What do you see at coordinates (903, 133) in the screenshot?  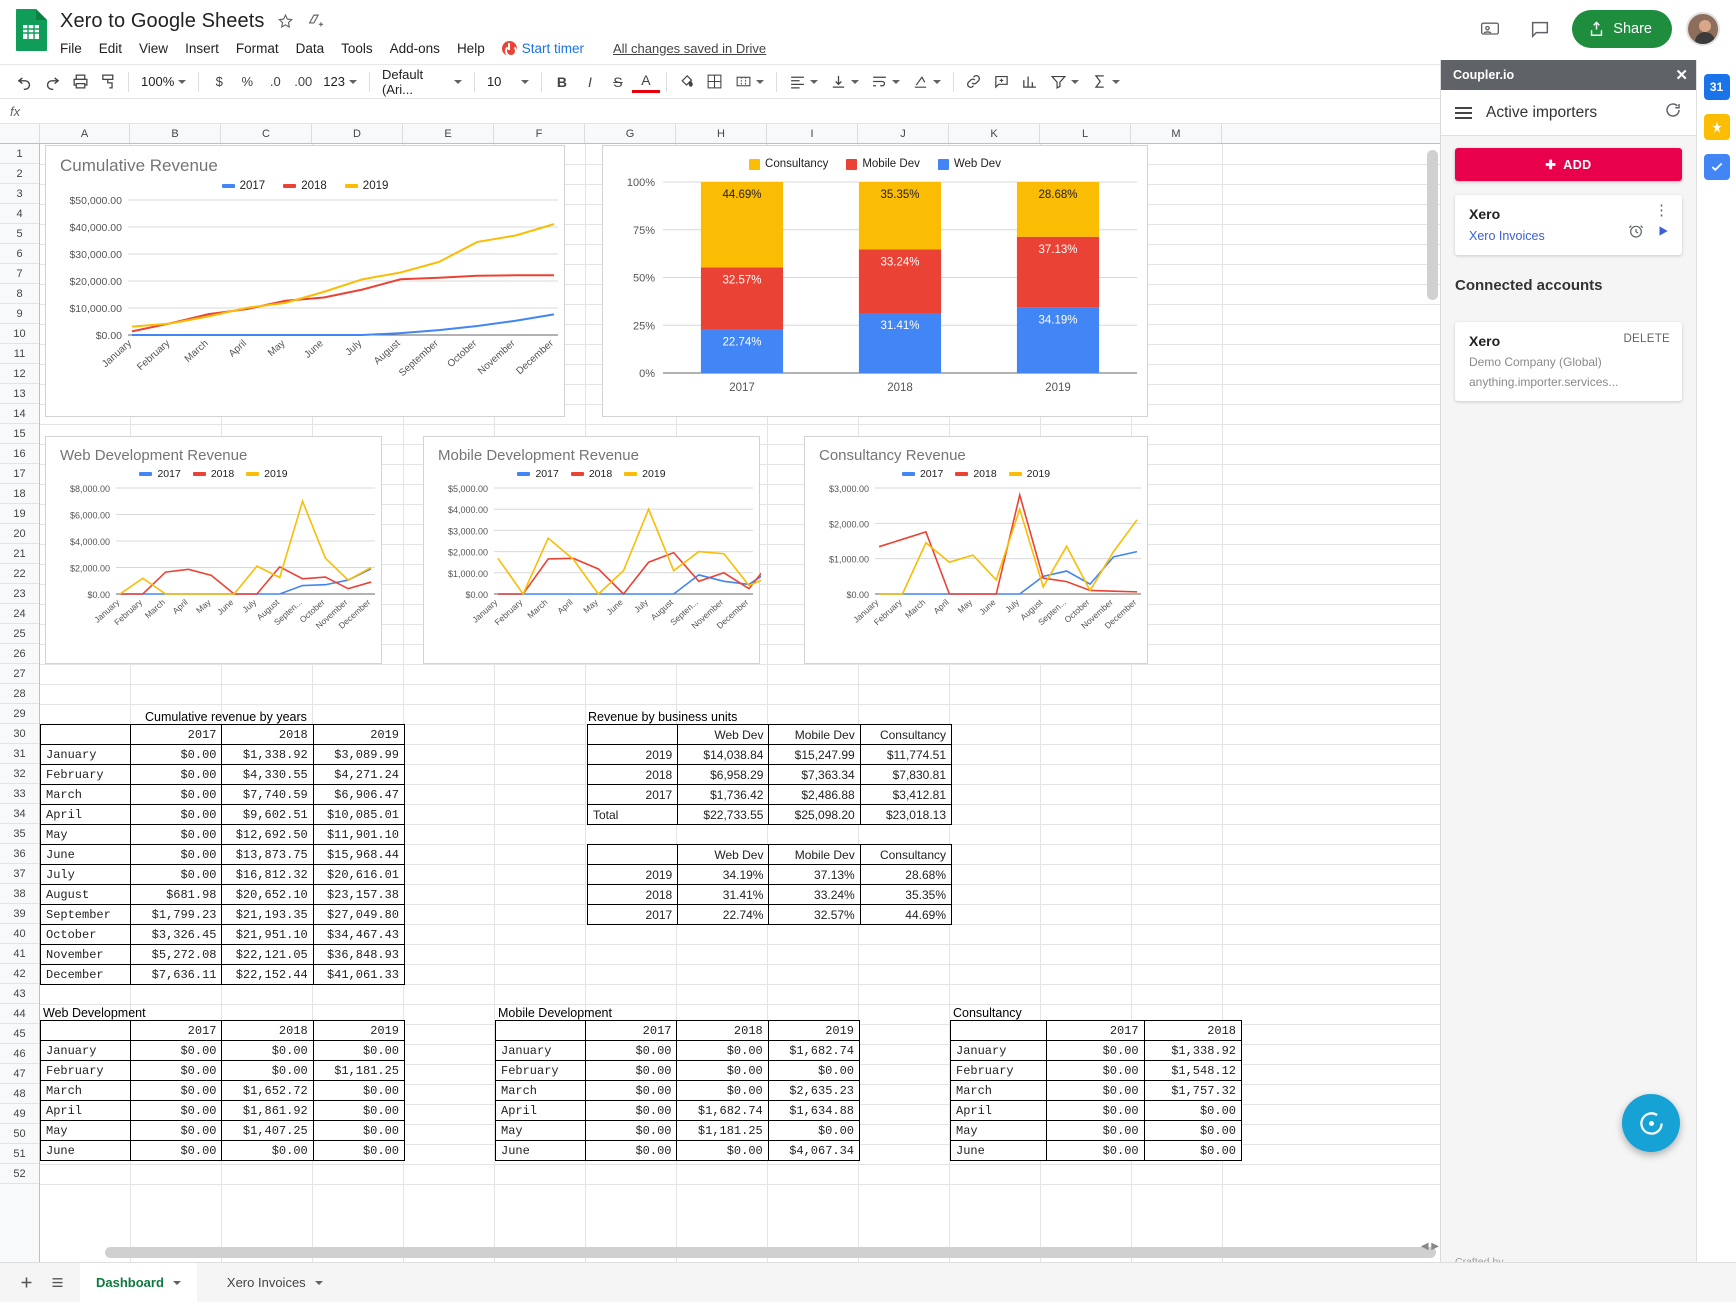 I see `column-header-J: J` at bounding box center [903, 133].